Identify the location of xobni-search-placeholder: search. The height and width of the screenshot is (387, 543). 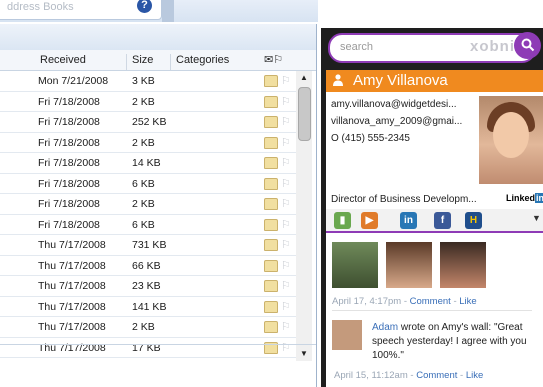
(357, 47).